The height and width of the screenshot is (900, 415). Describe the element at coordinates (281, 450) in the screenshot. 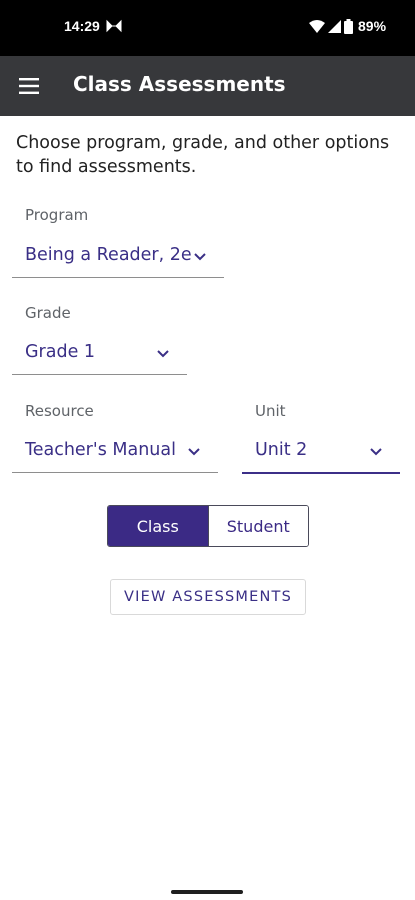

I see `unit-value: Unit 2` at that location.